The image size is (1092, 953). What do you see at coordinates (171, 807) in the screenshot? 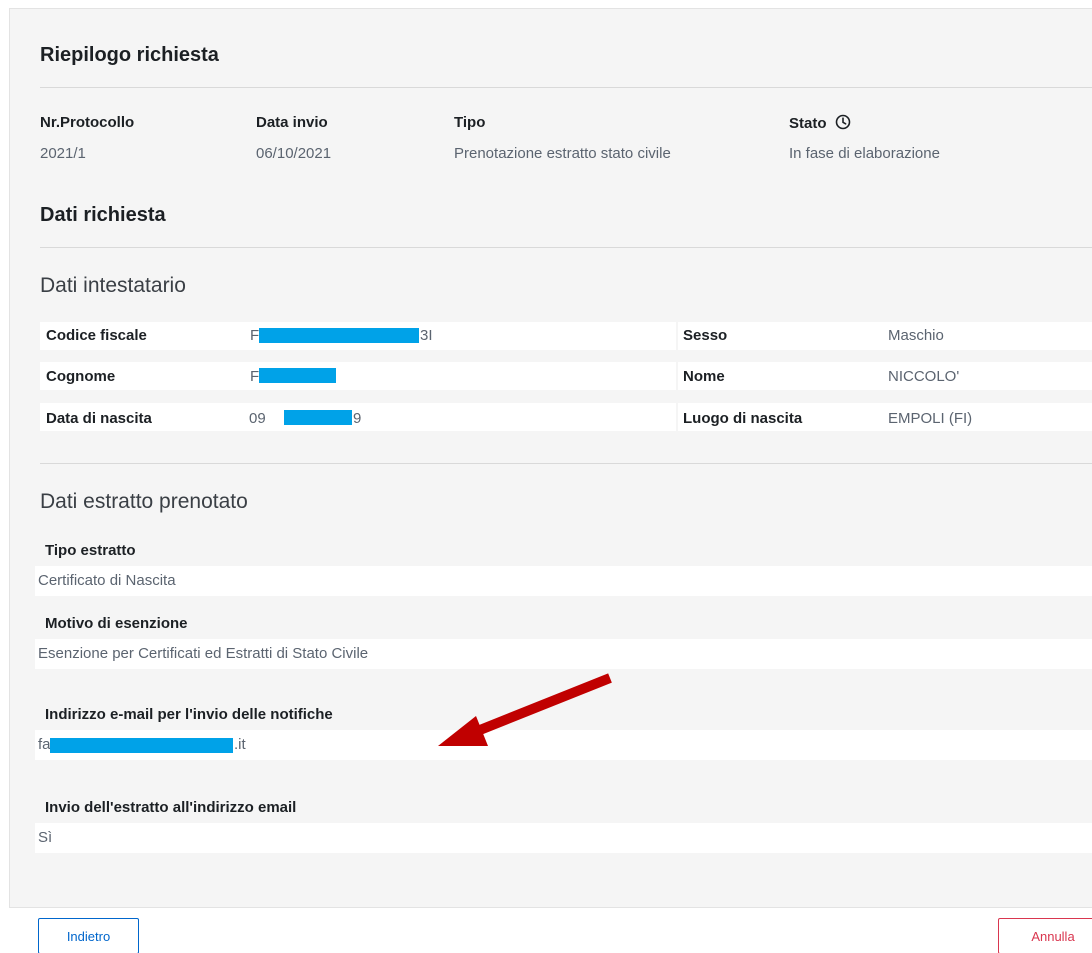
I see `invio-label: Invio dell'estratto all'indirizzo email` at bounding box center [171, 807].